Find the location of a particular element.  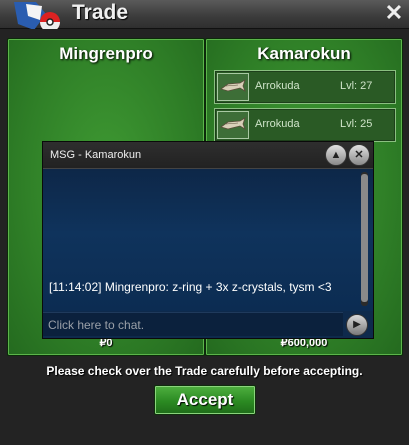

send-icon: ▶ is located at coordinates (357, 325).